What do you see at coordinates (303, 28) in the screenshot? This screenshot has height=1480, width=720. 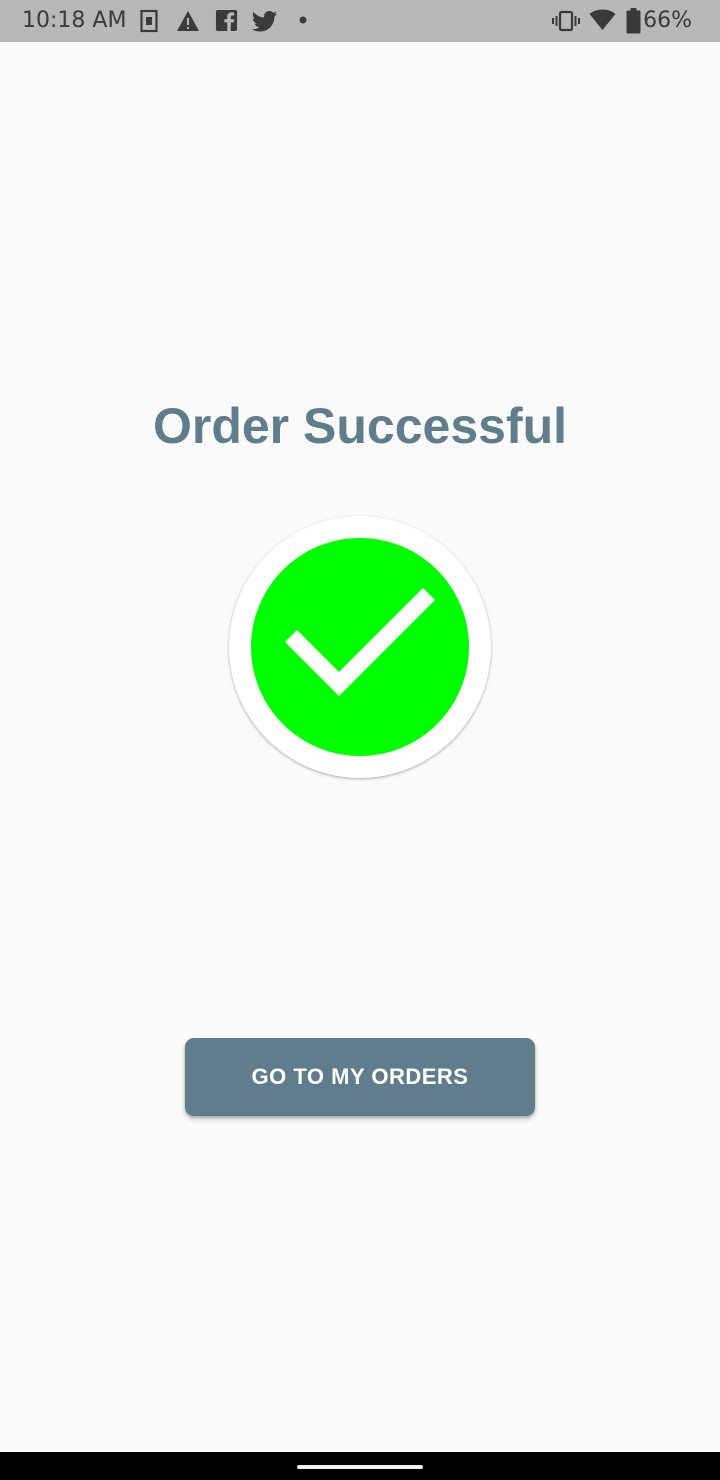 I see `notification-dot-icon` at bounding box center [303, 28].